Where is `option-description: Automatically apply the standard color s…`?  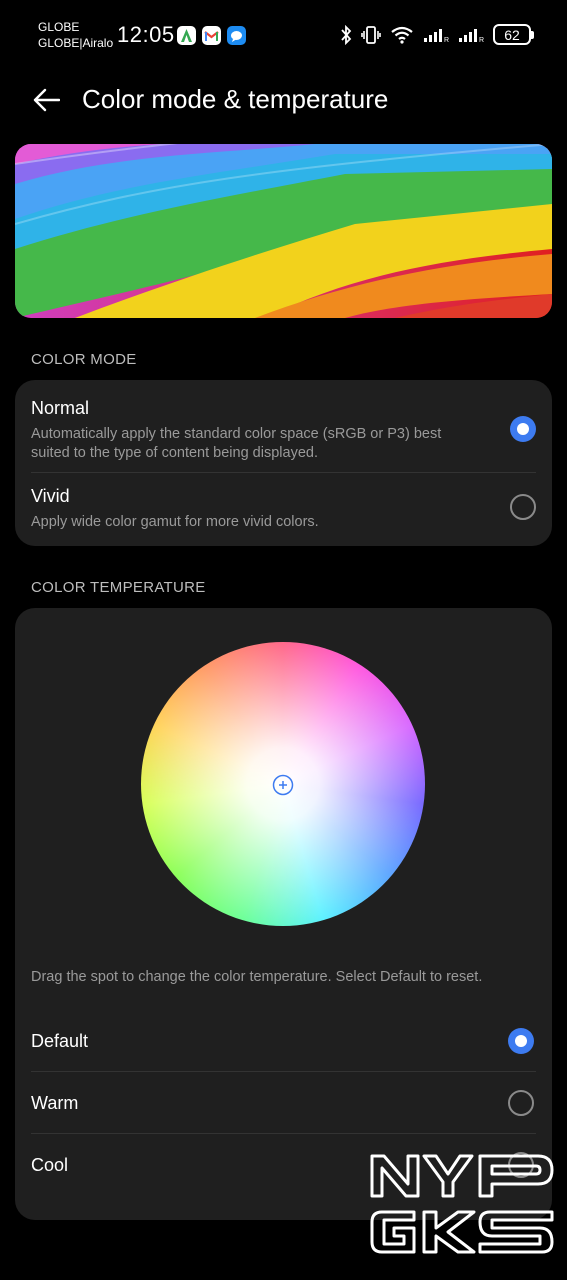
option-description: Automatically apply the standard color s… is located at coordinates (236, 443).